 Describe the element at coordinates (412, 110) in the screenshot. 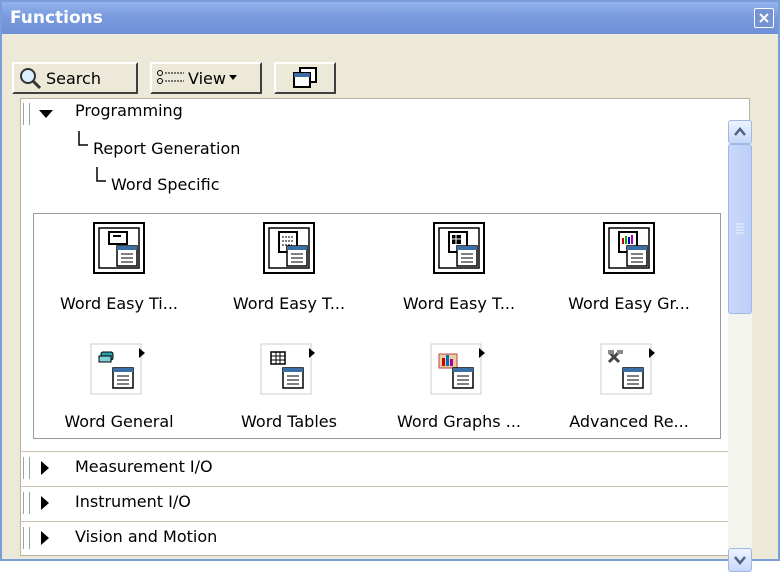

I see `category-programming: Programming` at that location.